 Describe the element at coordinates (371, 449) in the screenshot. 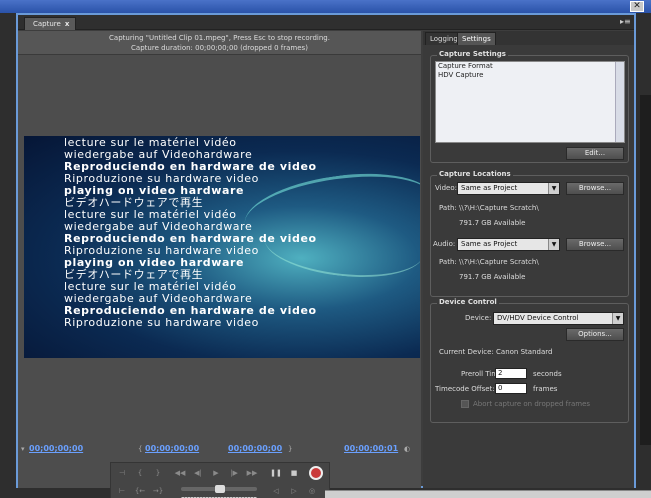

I see `duration-timecode: 00;00;00;01` at that location.